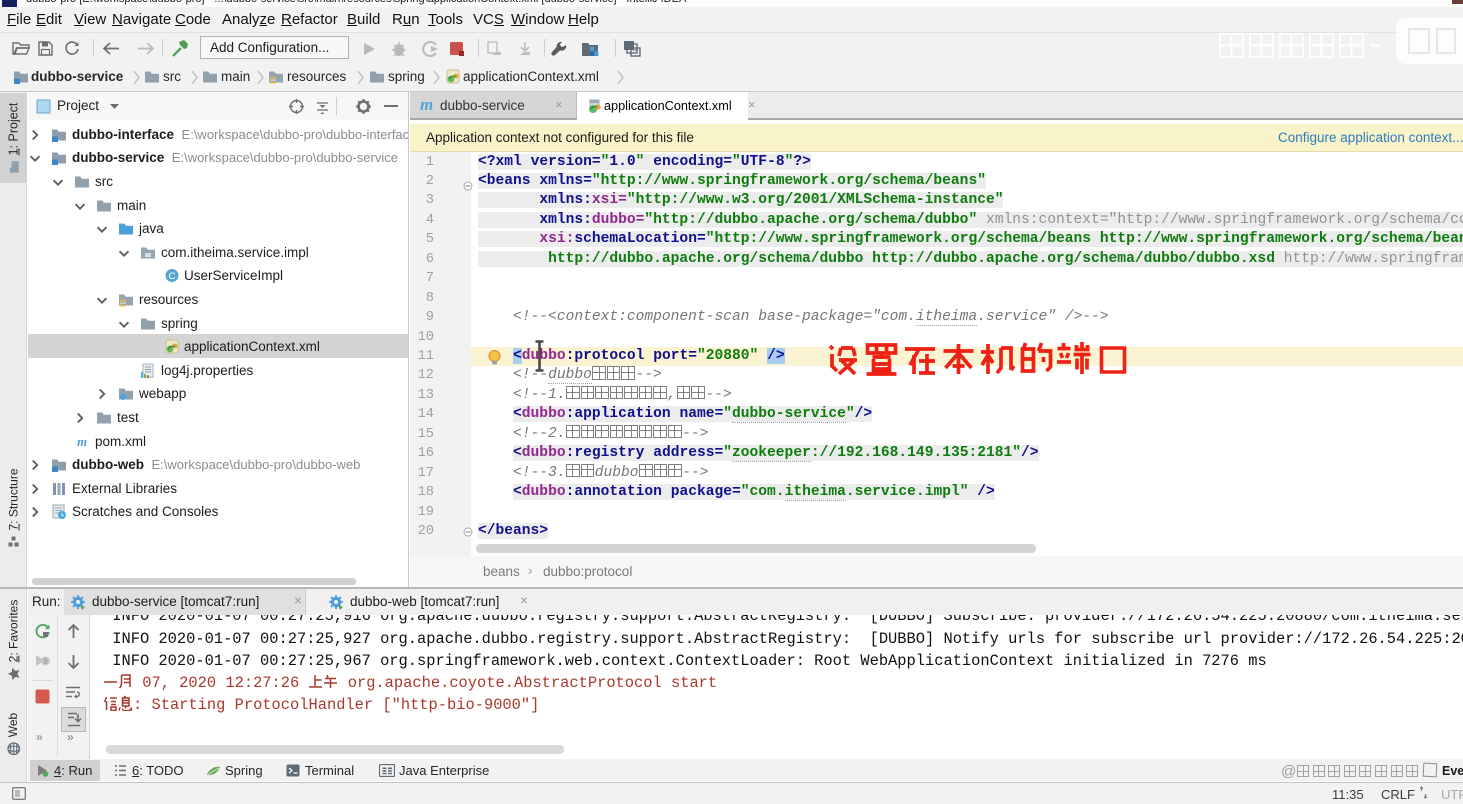 This screenshot has height=804, width=1463. Describe the element at coordinates (82, 441) in the screenshot. I see `svg-text: m` at that location.